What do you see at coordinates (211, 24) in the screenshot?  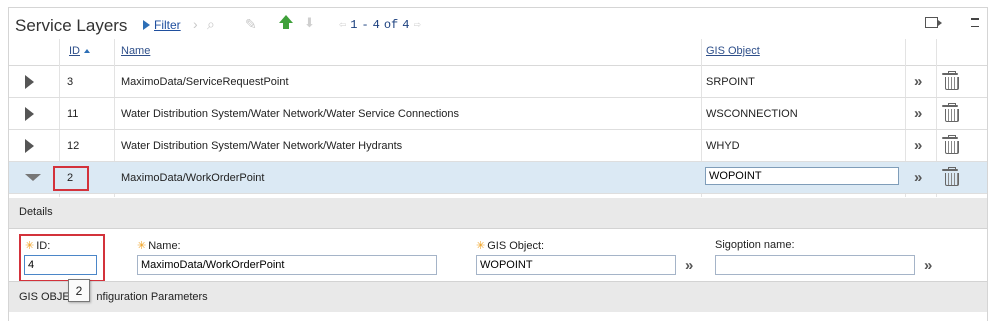 I see `search-icon: ⌕` at bounding box center [211, 24].